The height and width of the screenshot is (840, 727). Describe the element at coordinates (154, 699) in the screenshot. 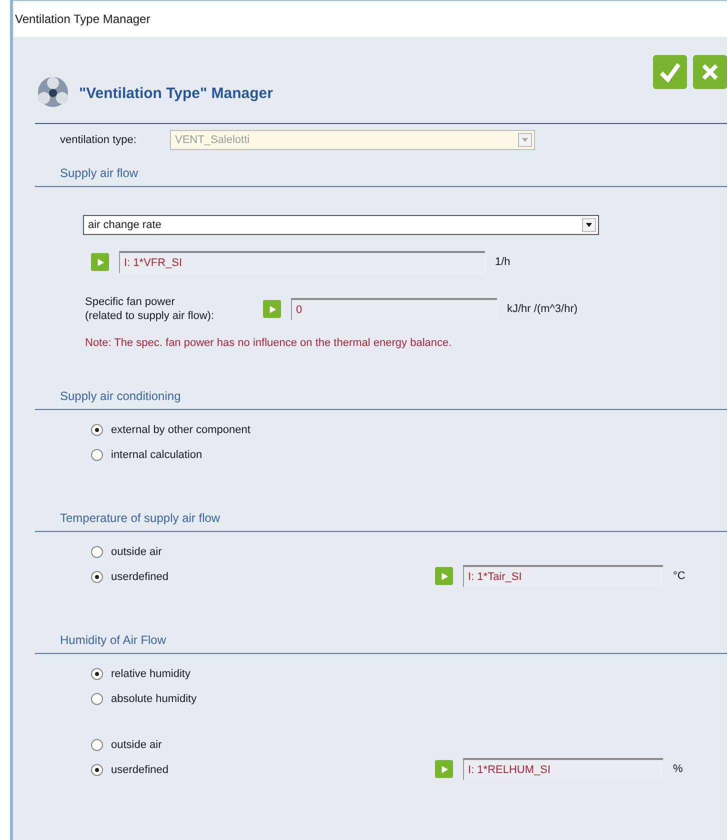

I see `radio-label: absolute humidity` at that location.